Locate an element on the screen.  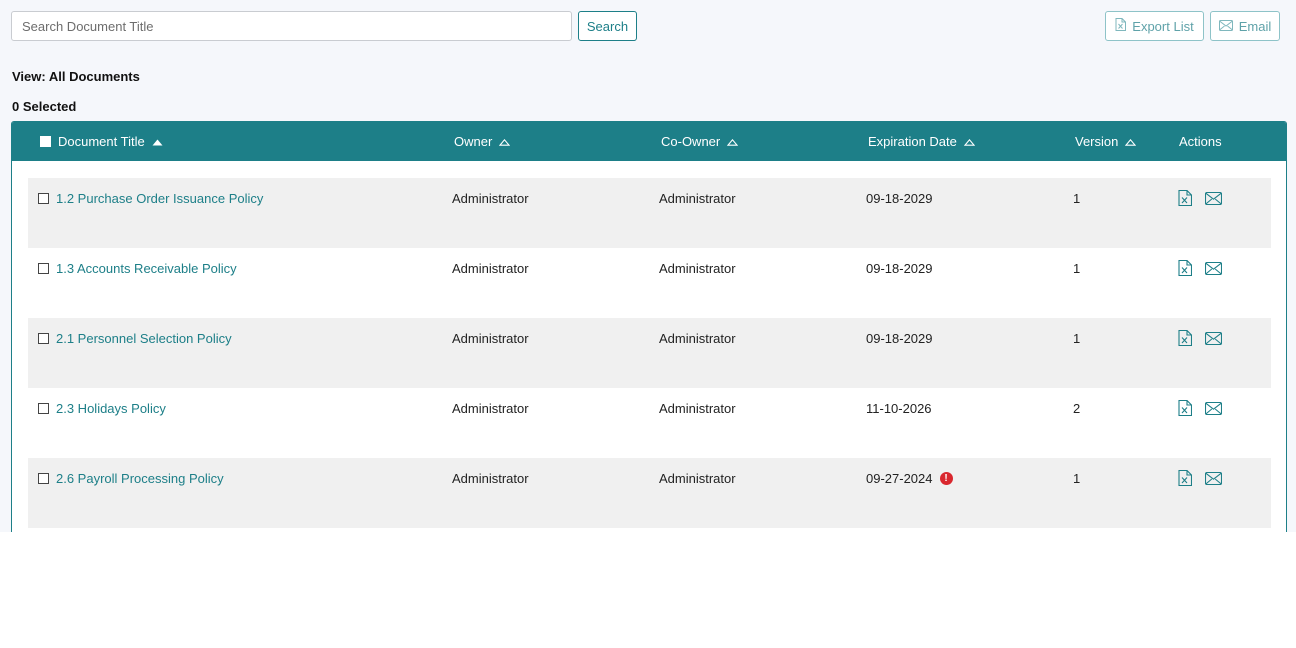
expired-warning-icon: ! is located at coordinates (946, 478).